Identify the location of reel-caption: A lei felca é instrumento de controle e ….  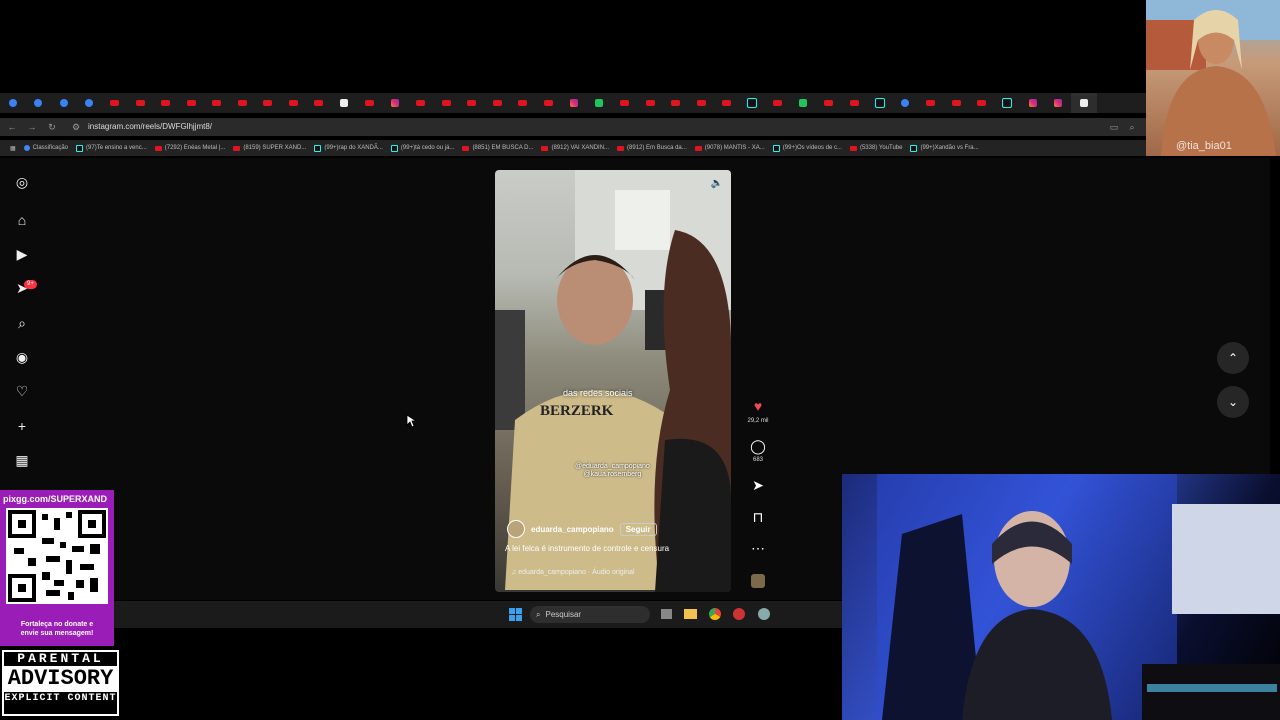
(587, 548).